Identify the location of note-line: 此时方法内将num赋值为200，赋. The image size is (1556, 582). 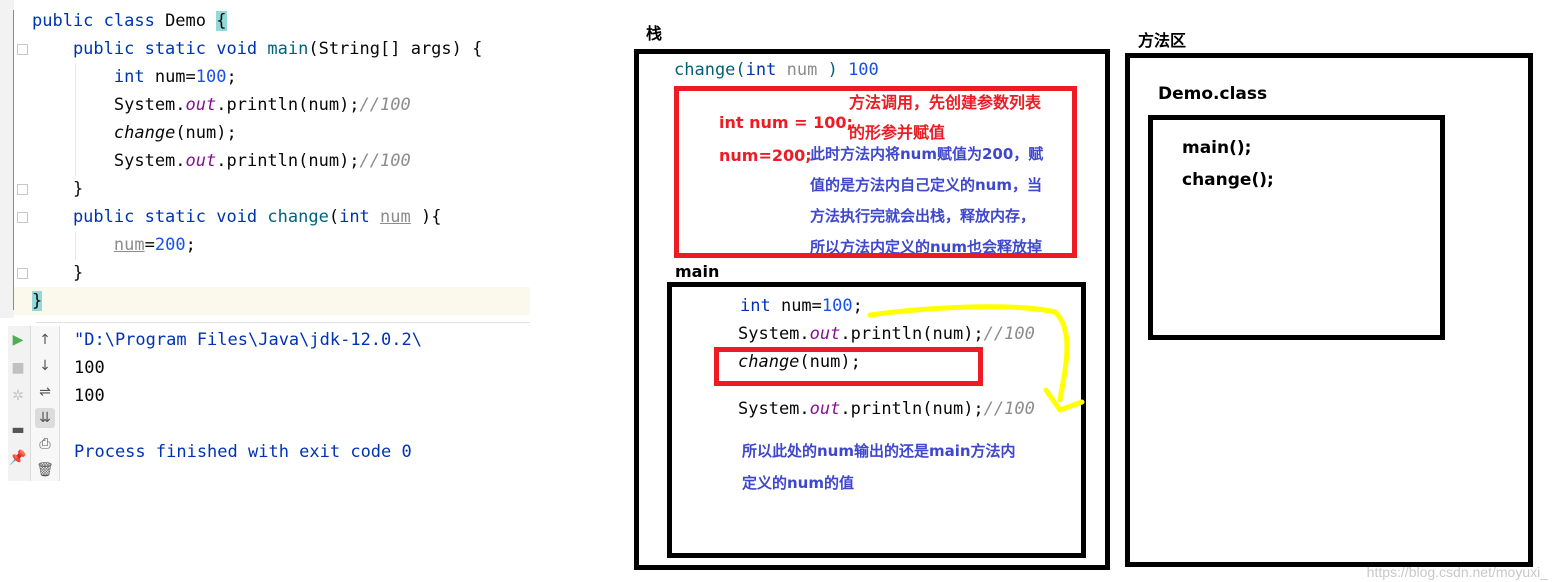
(927, 154).